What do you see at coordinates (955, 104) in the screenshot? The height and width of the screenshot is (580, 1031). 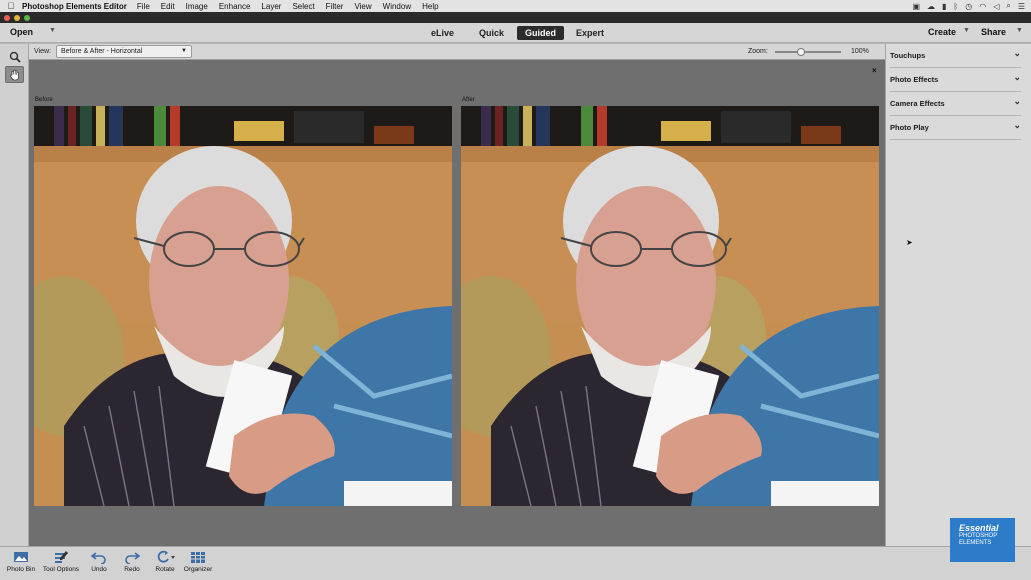 I see `section-camera-effects: Camera Effects ⌄` at bounding box center [955, 104].